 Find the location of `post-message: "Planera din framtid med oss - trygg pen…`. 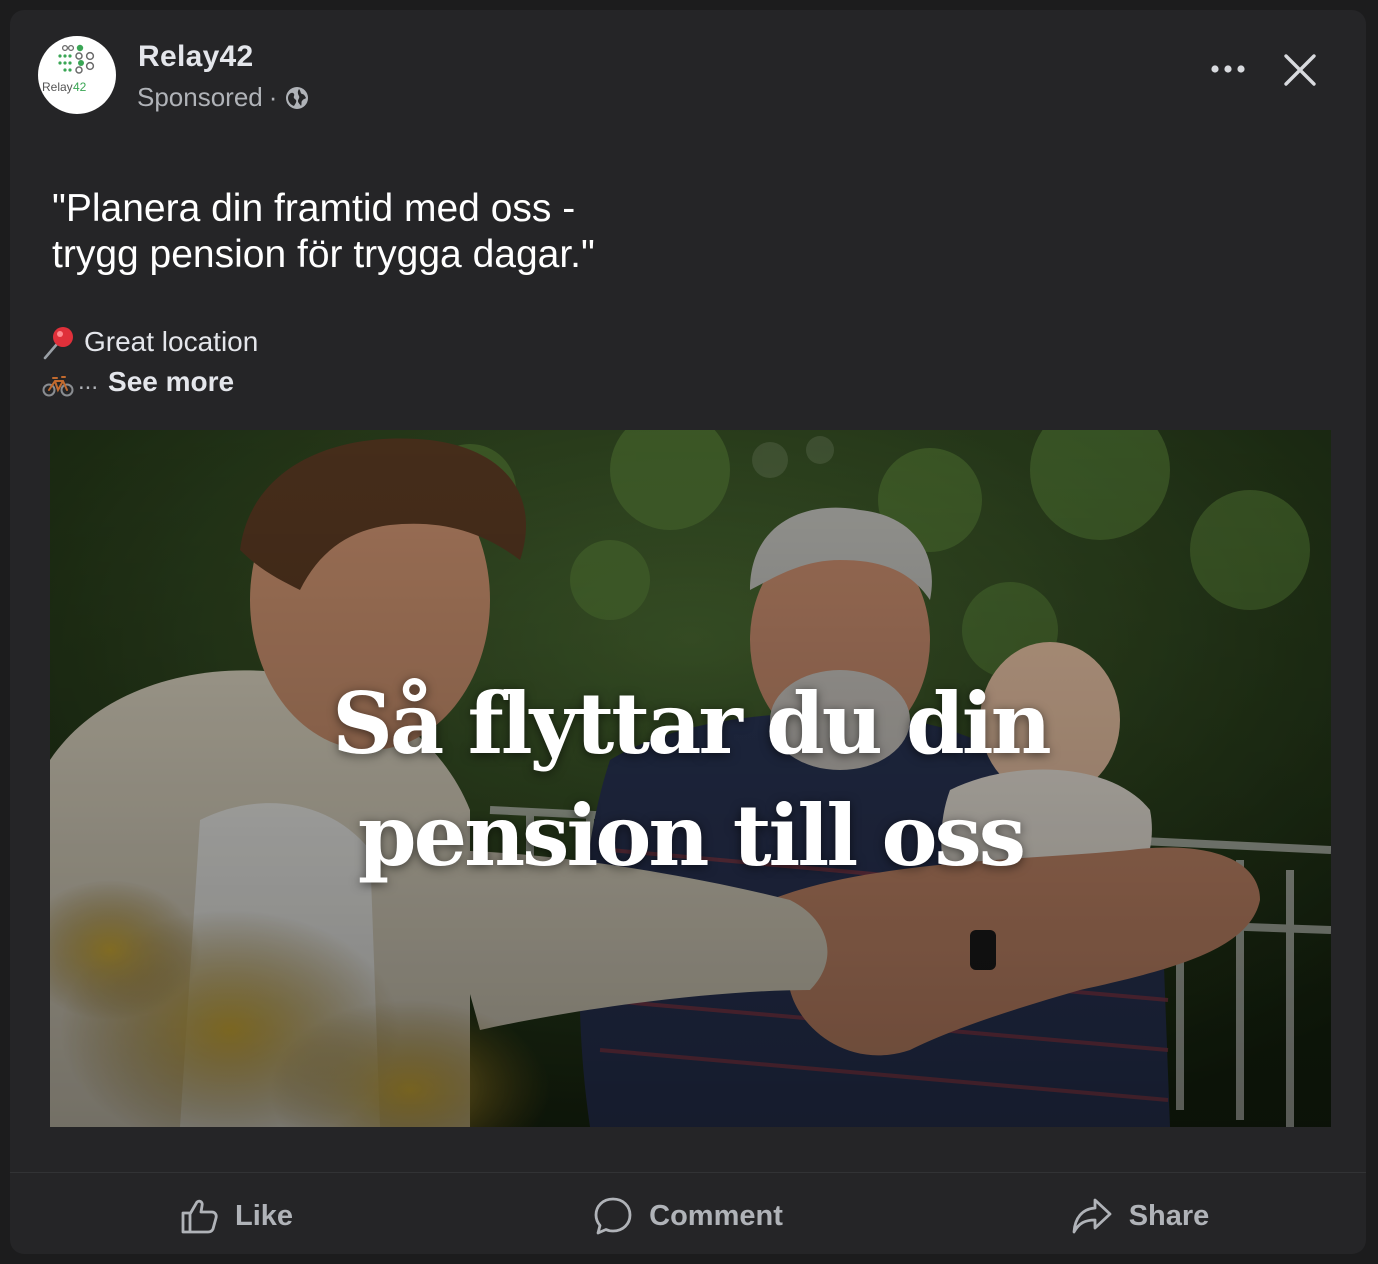

post-message: "Planera din framtid med oss - trygg pen… is located at coordinates (402, 232).